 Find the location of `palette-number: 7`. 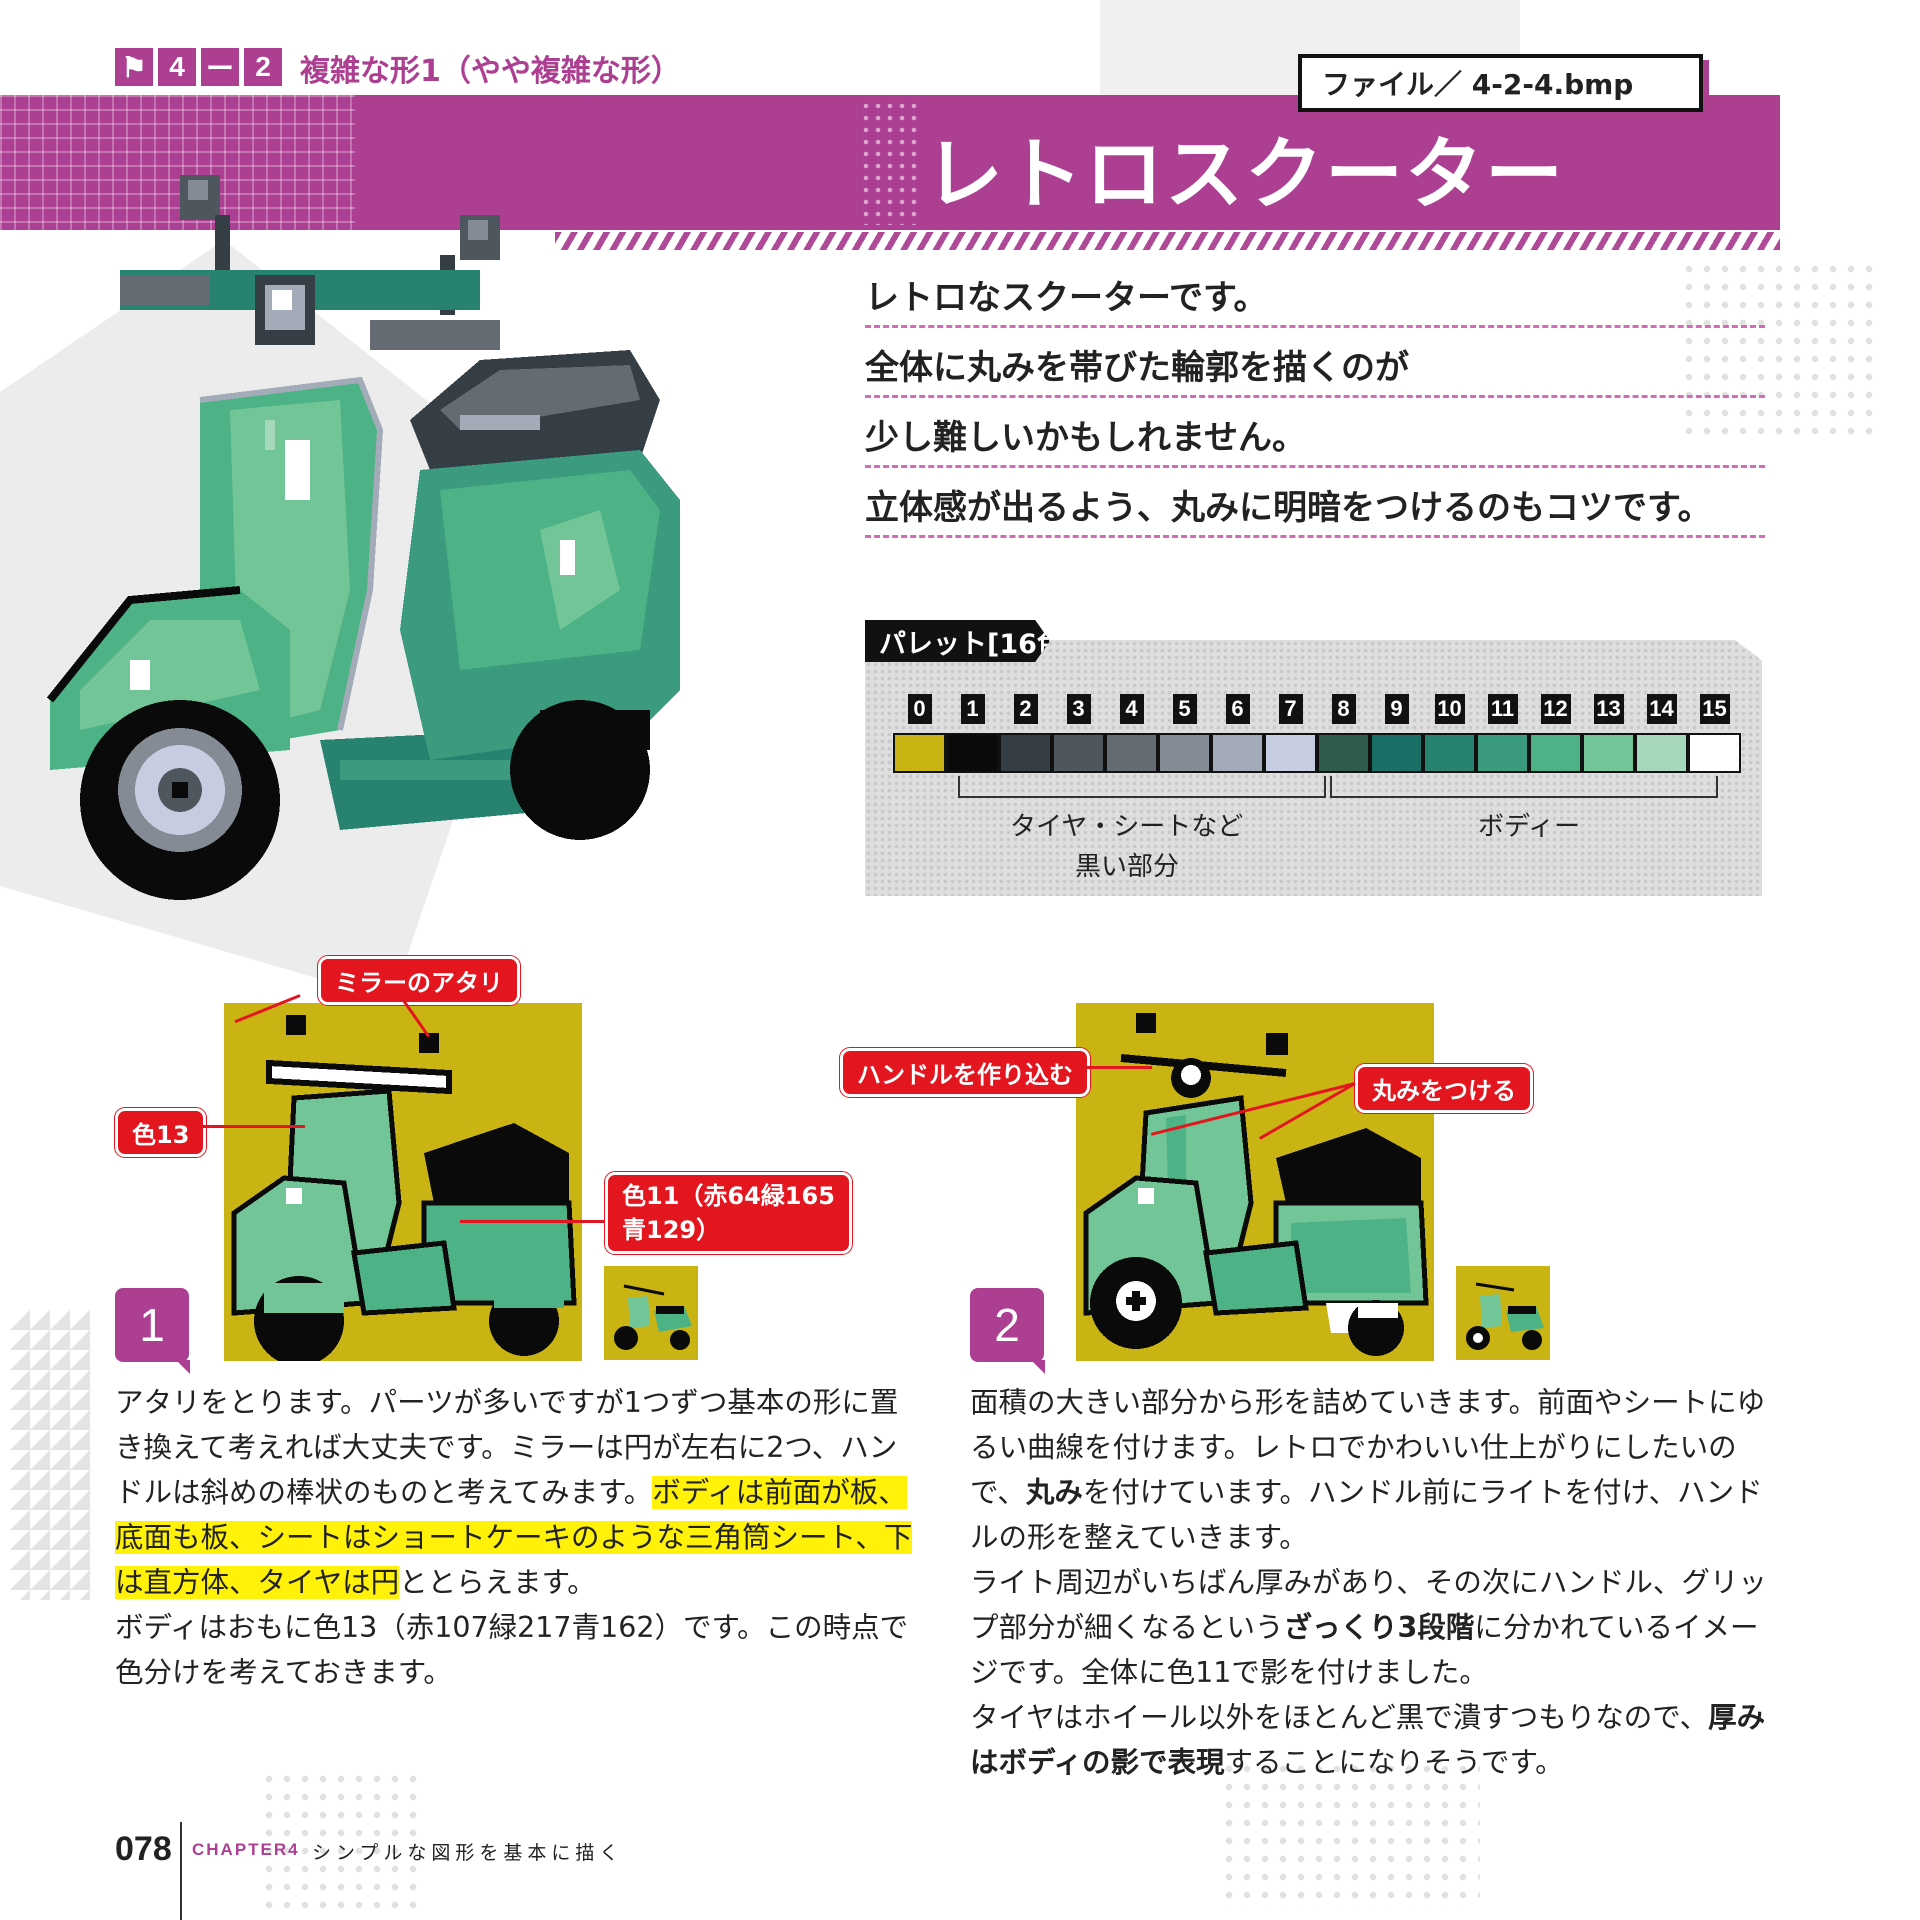

palette-number: 7 is located at coordinates (1290, 709).